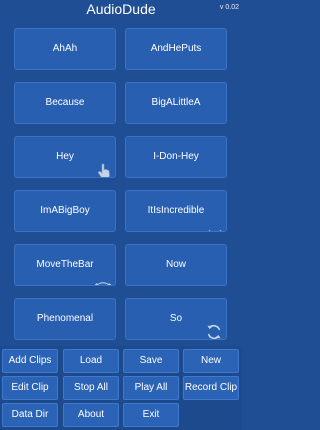 This screenshot has width=320, height=430. I want to click on clip-button-because: Because, so click(65, 103).